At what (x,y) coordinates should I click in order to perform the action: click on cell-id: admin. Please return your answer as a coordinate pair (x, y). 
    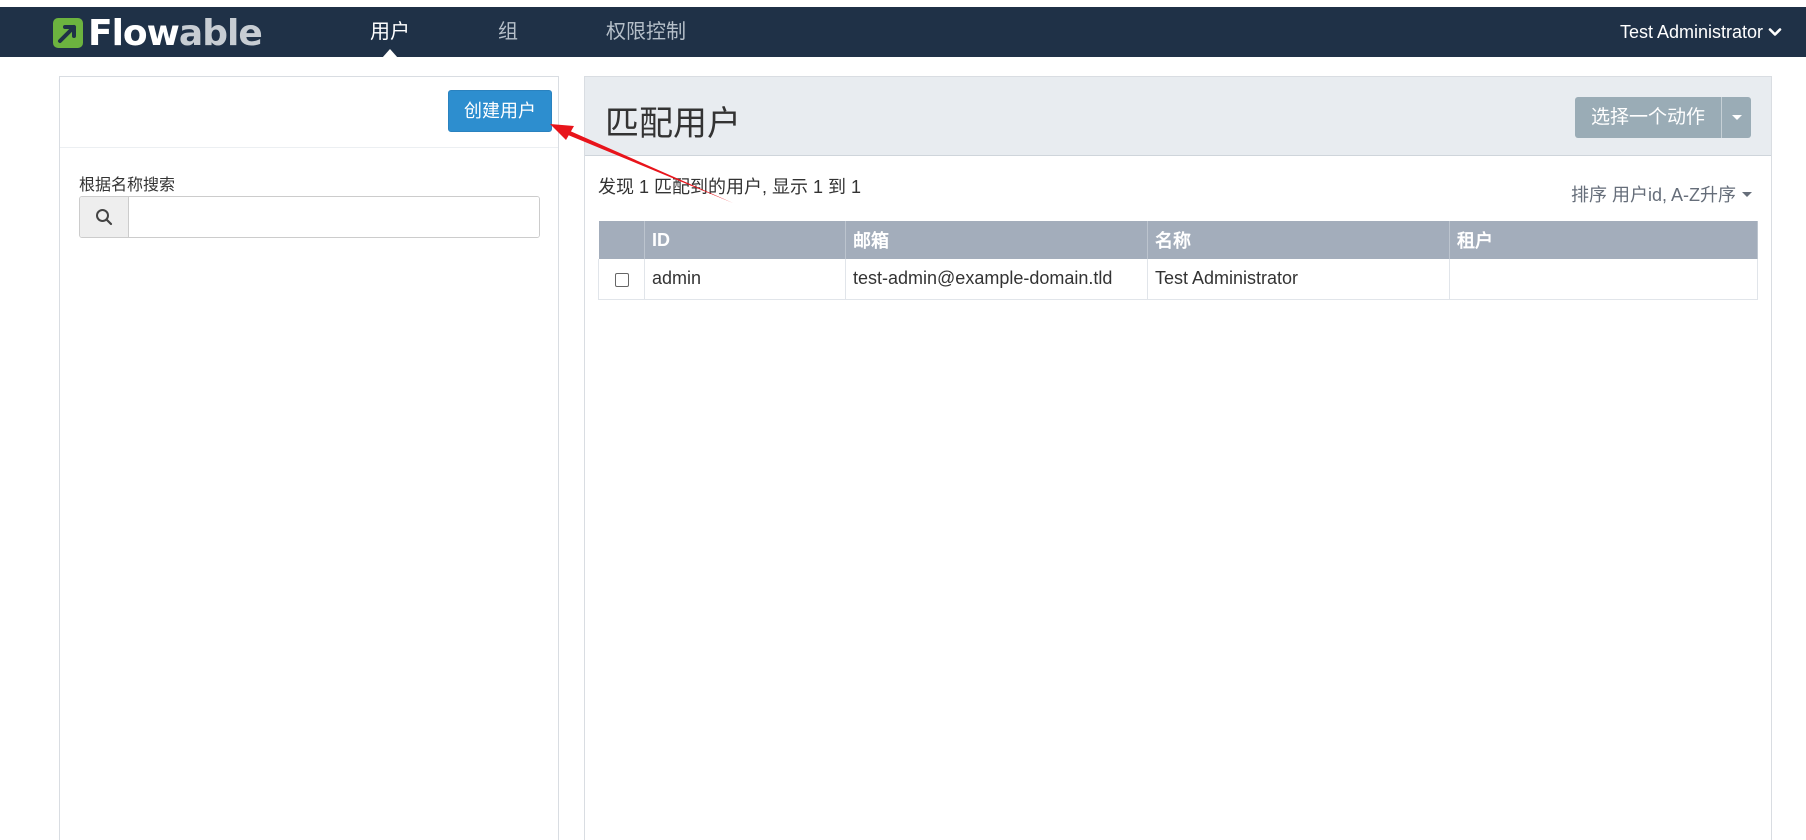
    Looking at the image, I should click on (745, 279).